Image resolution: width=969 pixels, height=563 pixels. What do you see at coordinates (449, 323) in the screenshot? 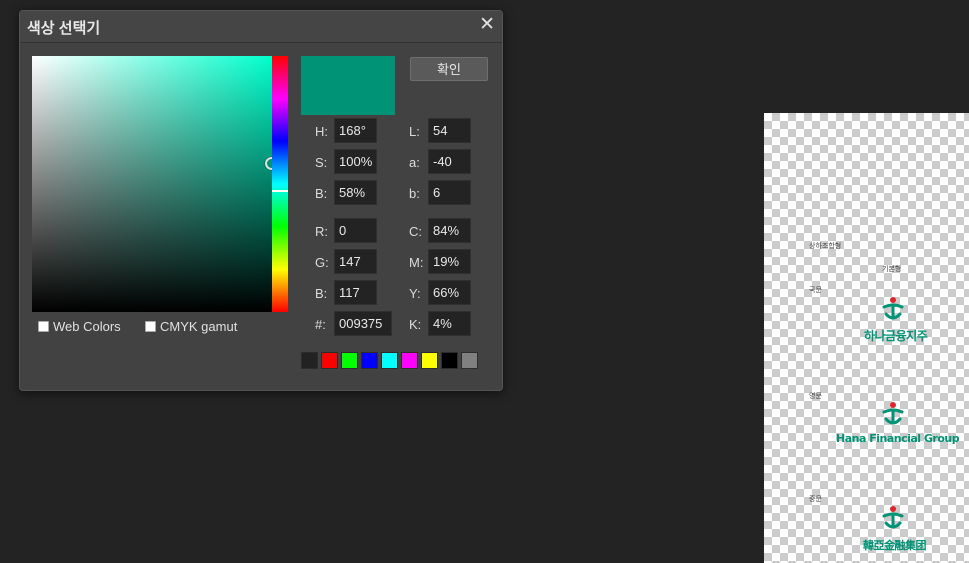
I see `black-input: 4%` at bounding box center [449, 323].